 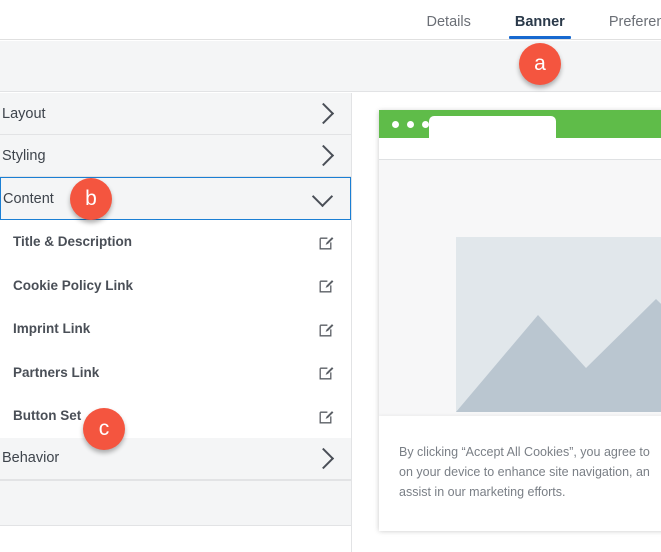 I want to click on accordion-section-behavior: Behavior, so click(x=175, y=458).